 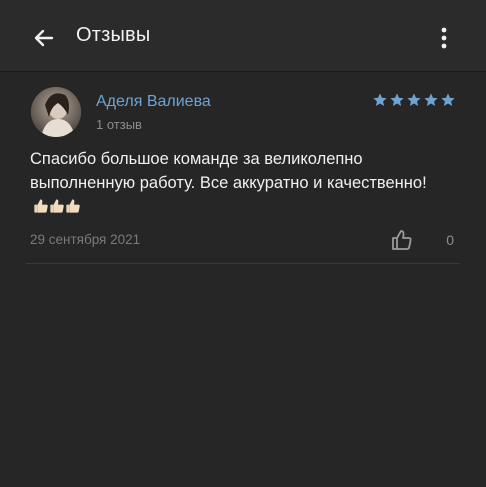 I want to click on more-vertical-icon, so click(x=444, y=38).